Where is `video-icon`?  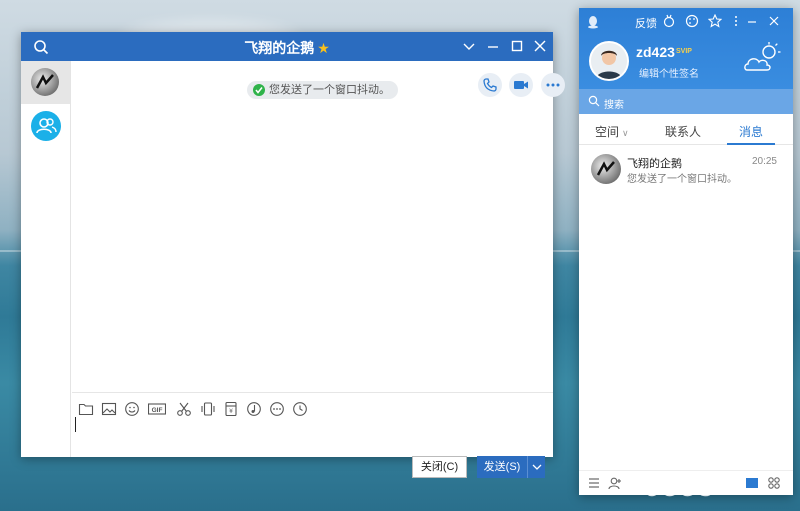 video-icon is located at coordinates (521, 85).